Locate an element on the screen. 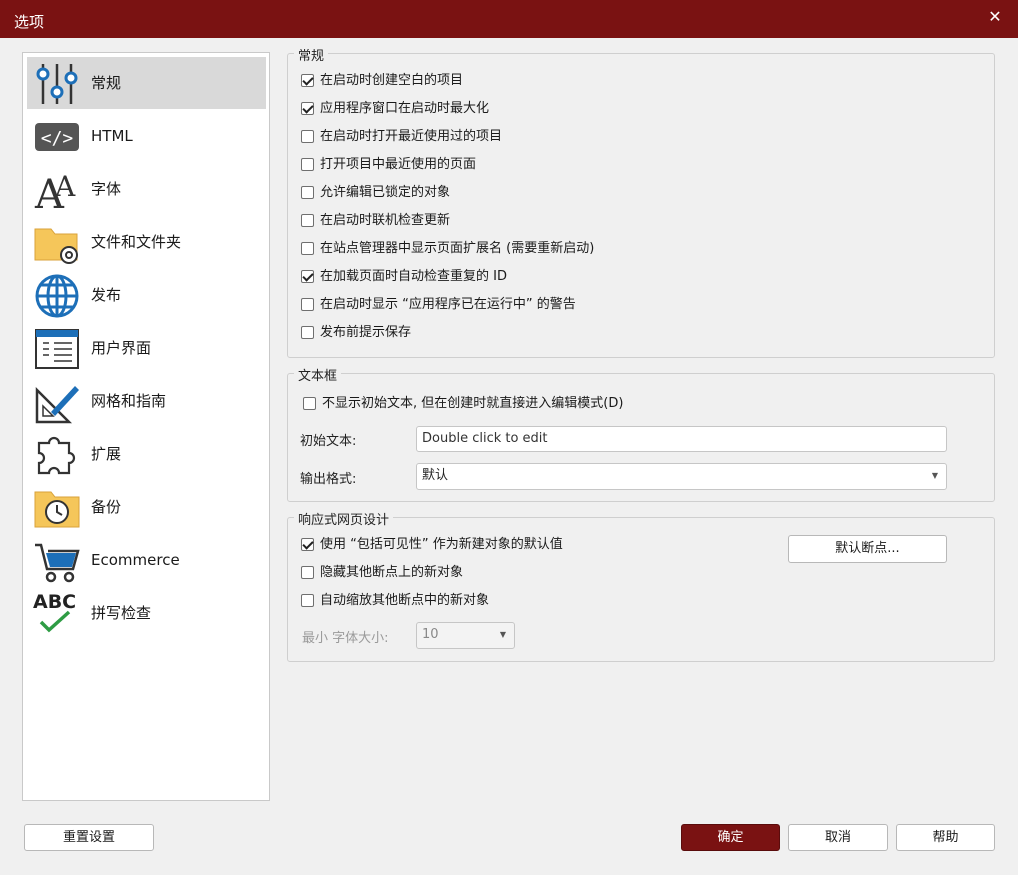  window-icon is located at coordinates (57, 349).